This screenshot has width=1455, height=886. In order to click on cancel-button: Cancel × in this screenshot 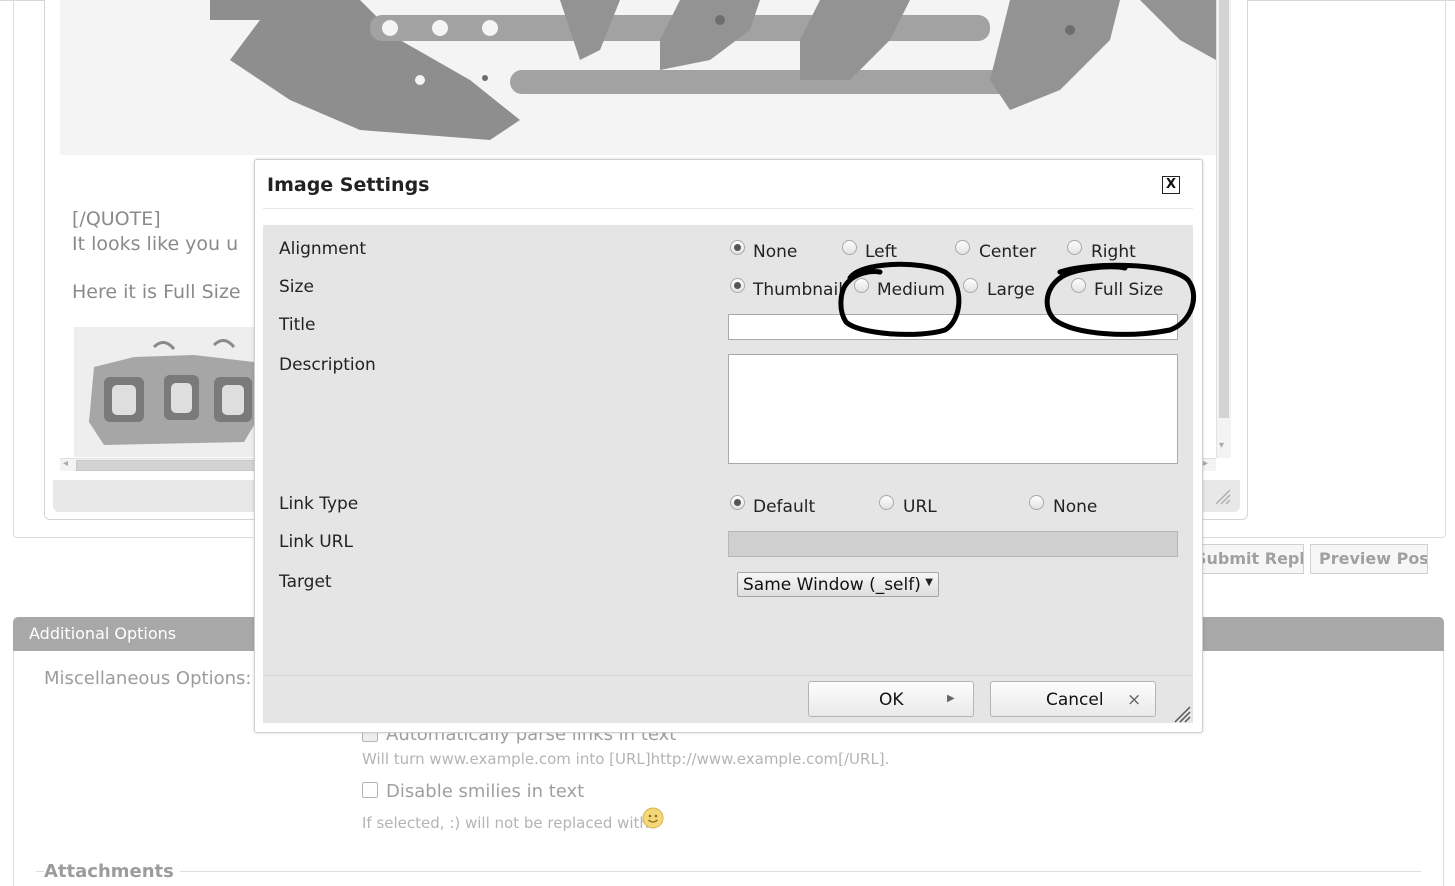, I will do `click(1073, 699)`.